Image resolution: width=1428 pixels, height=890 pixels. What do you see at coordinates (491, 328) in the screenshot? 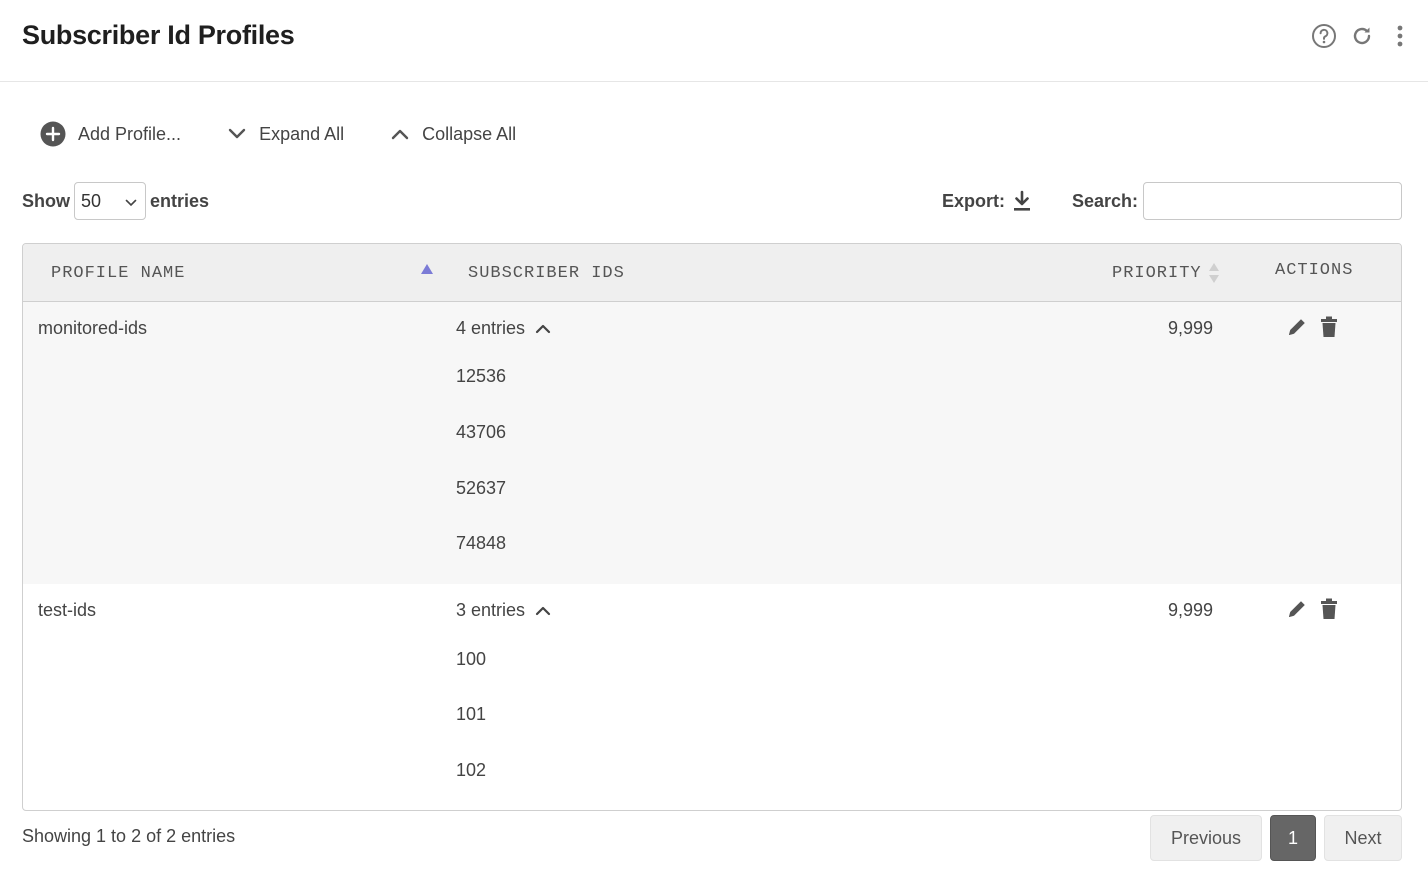
I see `entries-count: 4 entries` at bounding box center [491, 328].